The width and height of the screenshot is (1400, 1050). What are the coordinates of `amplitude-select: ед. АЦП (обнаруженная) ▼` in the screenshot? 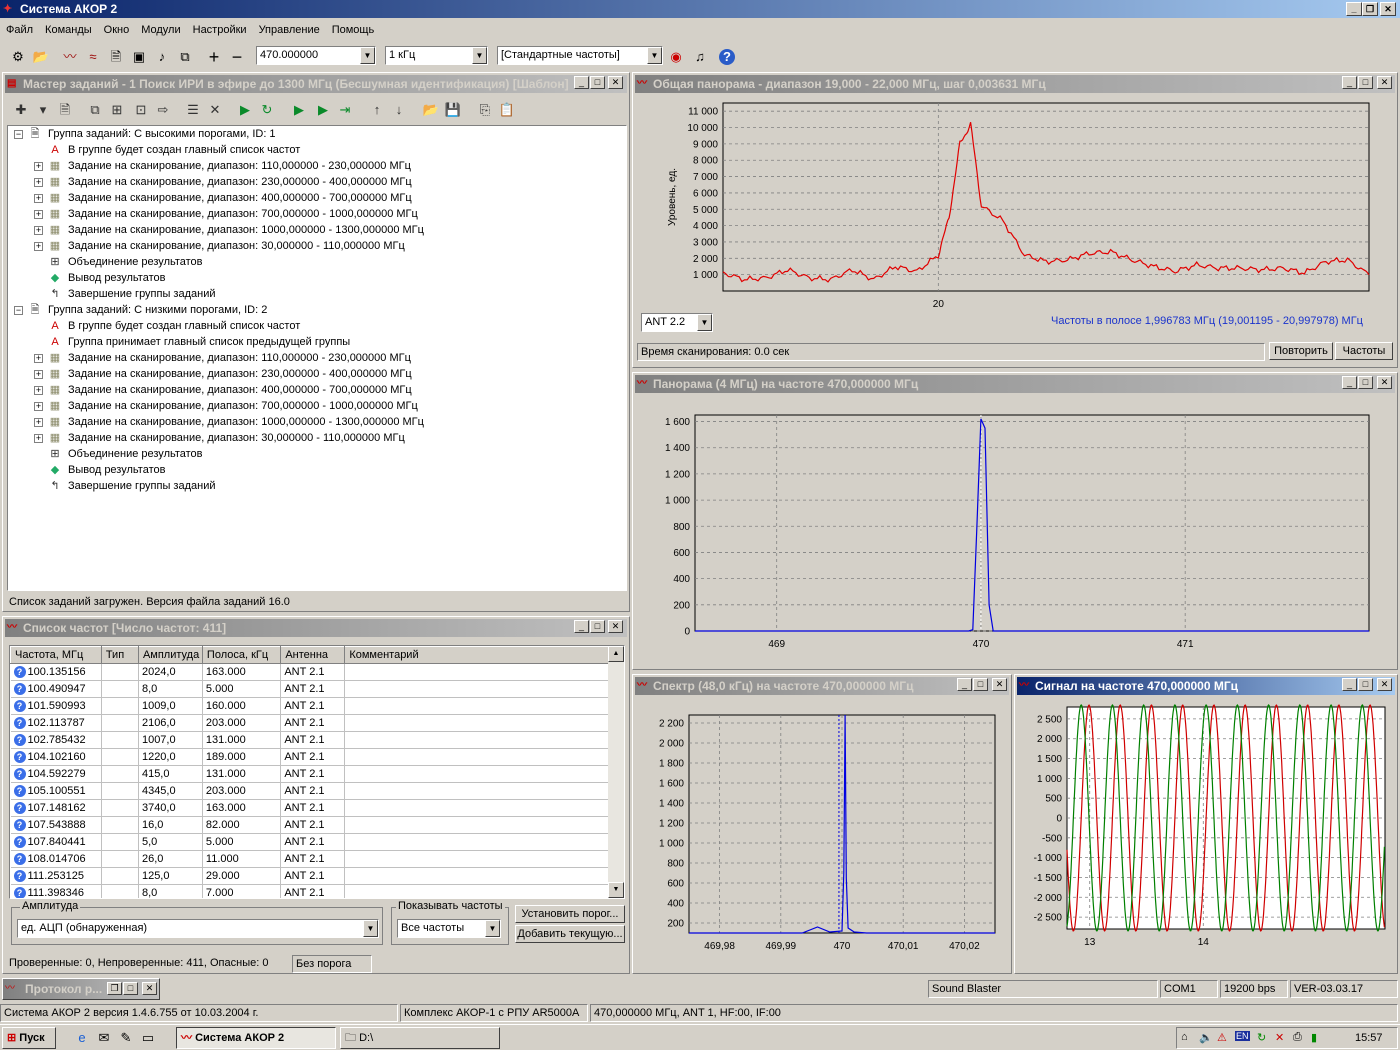 It's located at (198, 928).